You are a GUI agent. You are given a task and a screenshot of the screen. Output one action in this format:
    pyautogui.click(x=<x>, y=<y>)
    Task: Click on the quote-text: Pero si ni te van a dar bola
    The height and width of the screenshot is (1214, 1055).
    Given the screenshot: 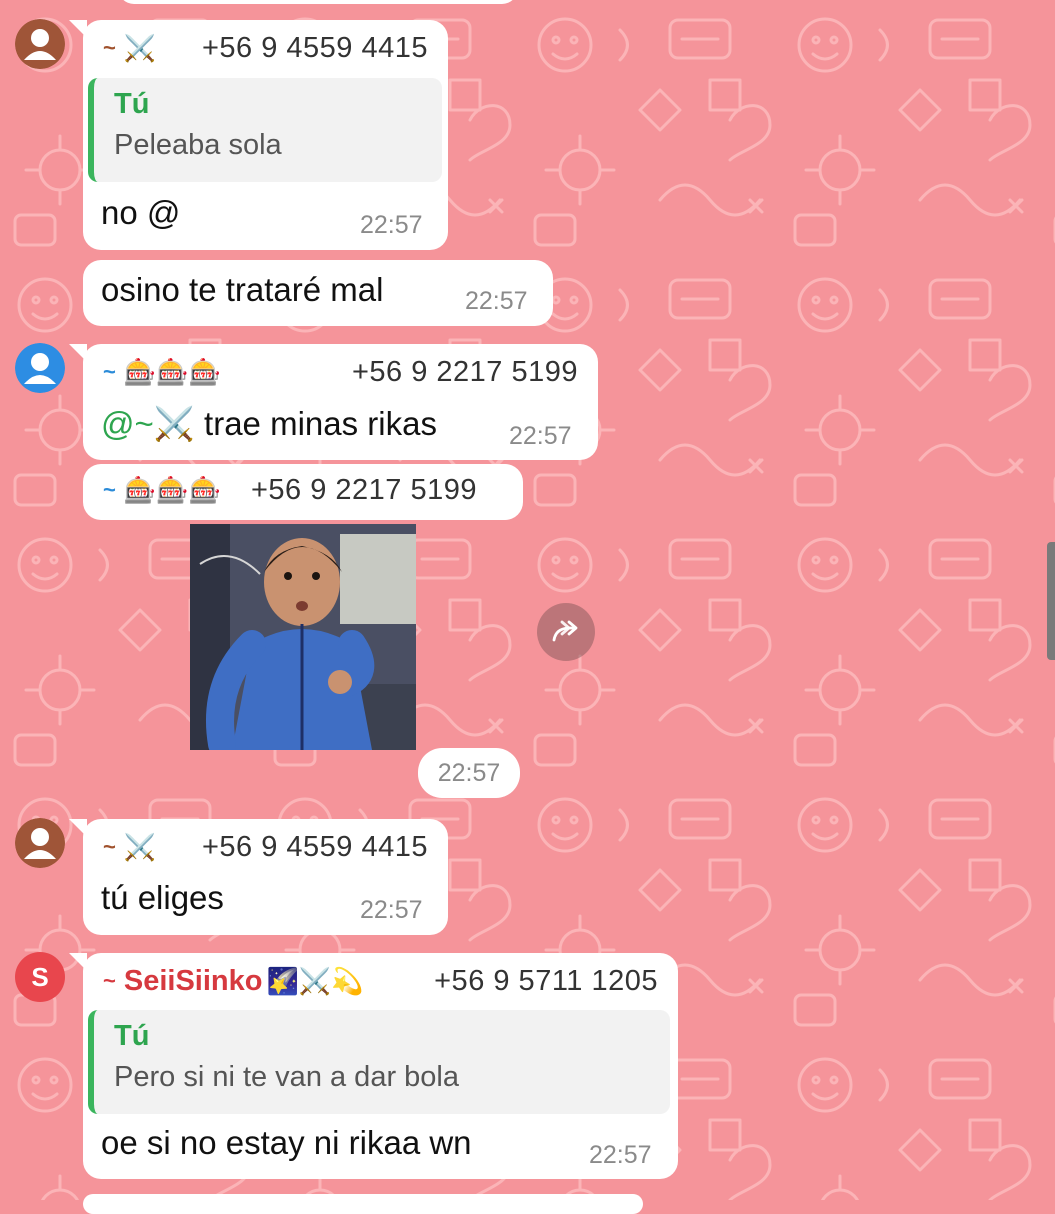 What is the action you would take?
    pyautogui.click(x=286, y=1077)
    